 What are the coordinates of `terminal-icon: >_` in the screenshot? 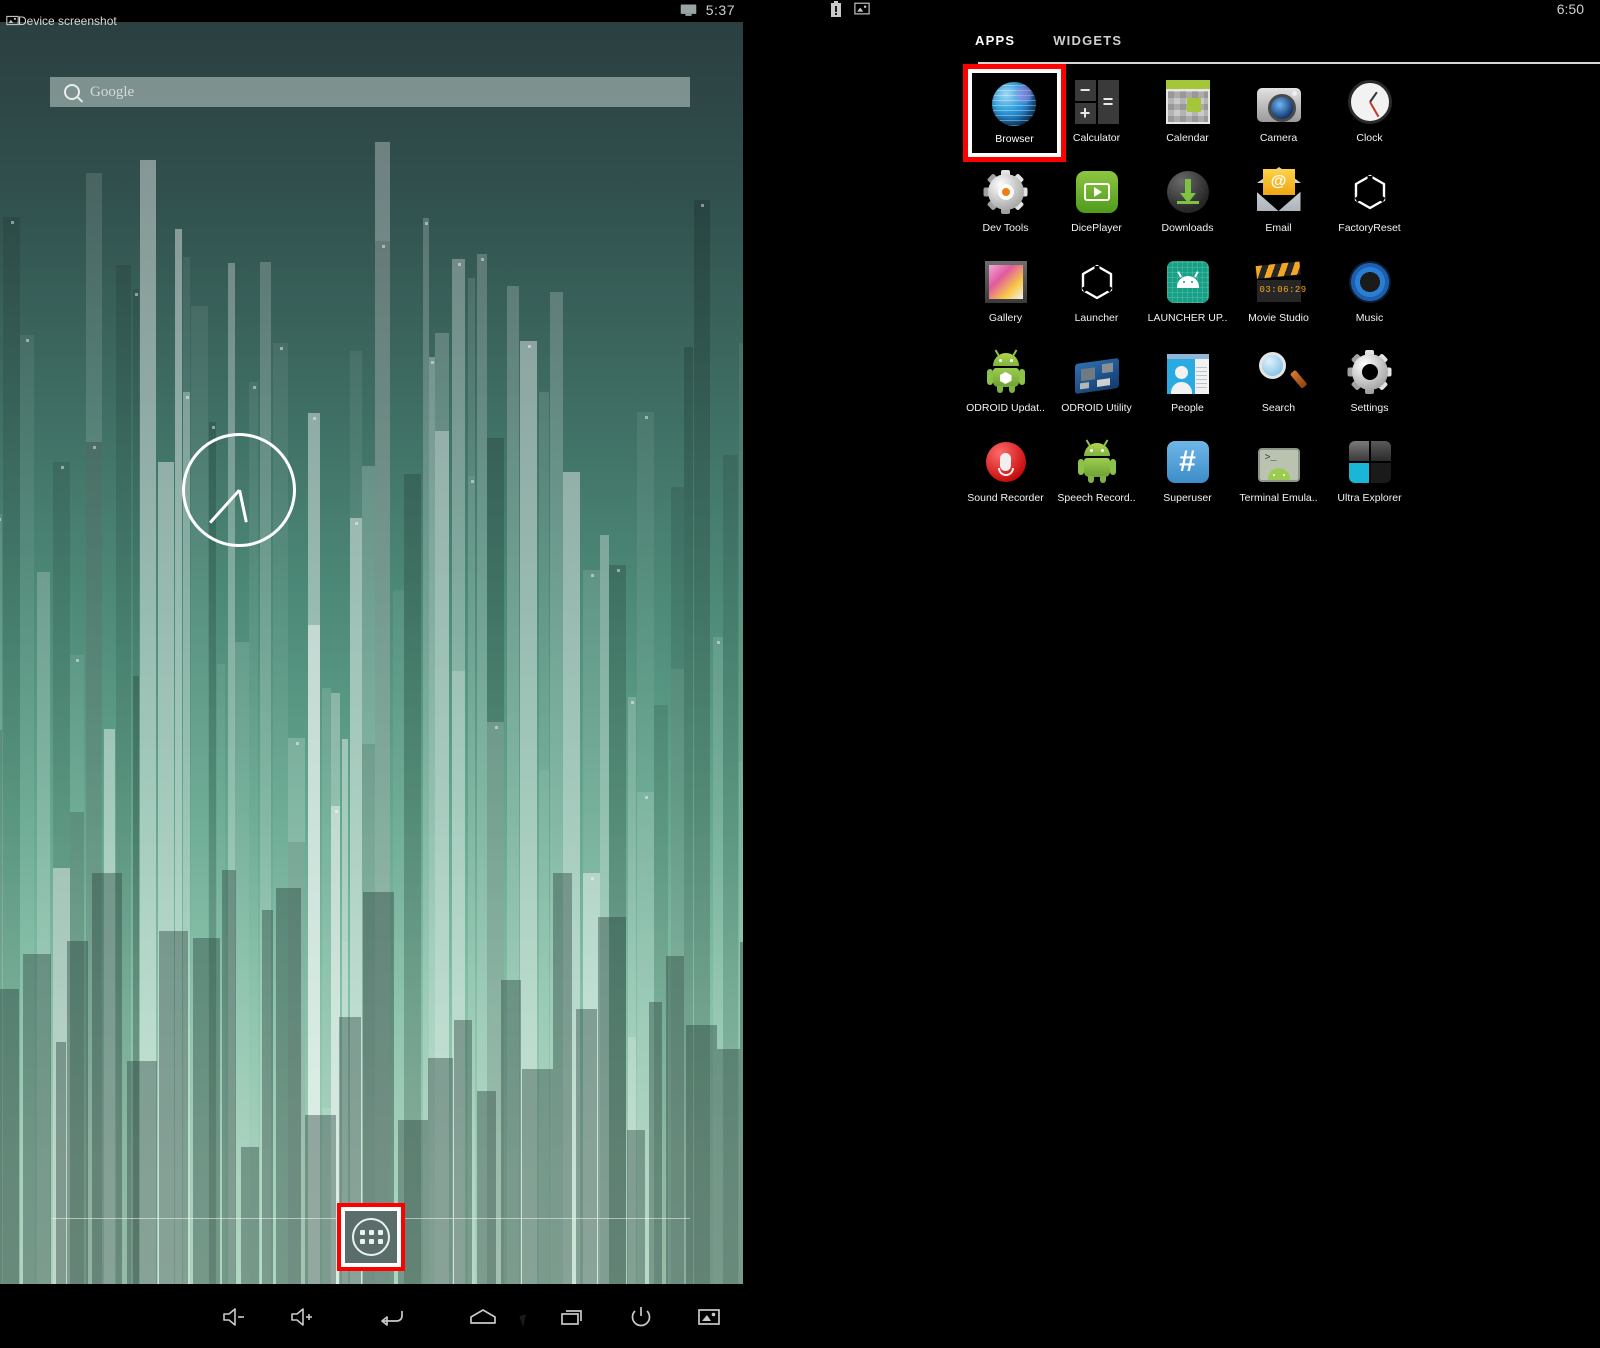 It's located at (1279, 462).